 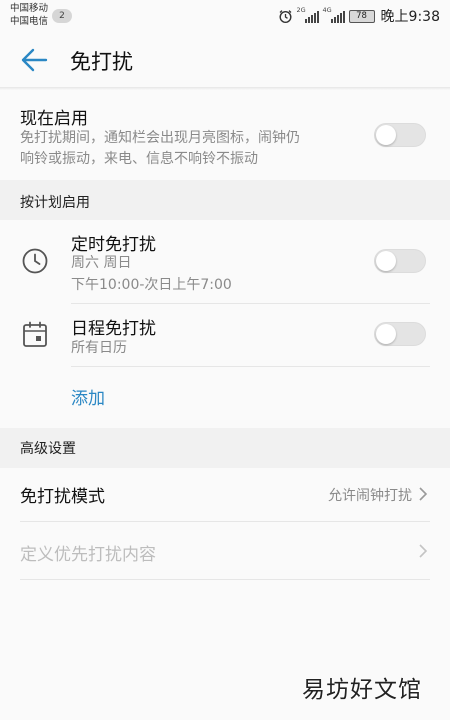 I want to click on back-button, so click(x=34, y=60).